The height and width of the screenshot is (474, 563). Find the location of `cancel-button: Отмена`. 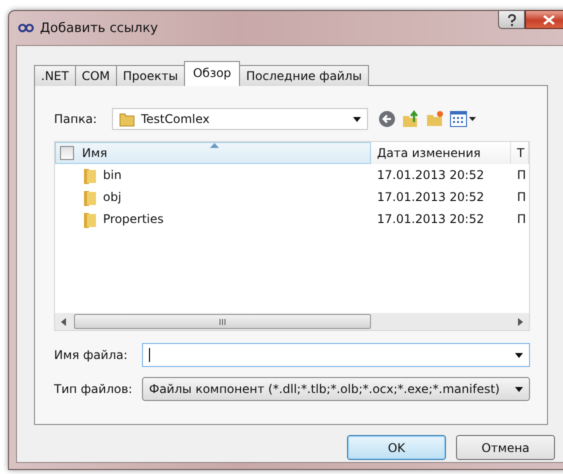

cancel-button: Отмена is located at coordinates (505, 447).